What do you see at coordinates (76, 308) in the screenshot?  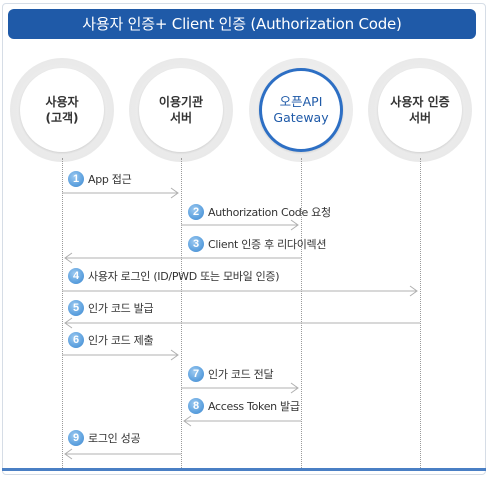 I see `step-5-badge: 5` at bounding box center [76, 308].